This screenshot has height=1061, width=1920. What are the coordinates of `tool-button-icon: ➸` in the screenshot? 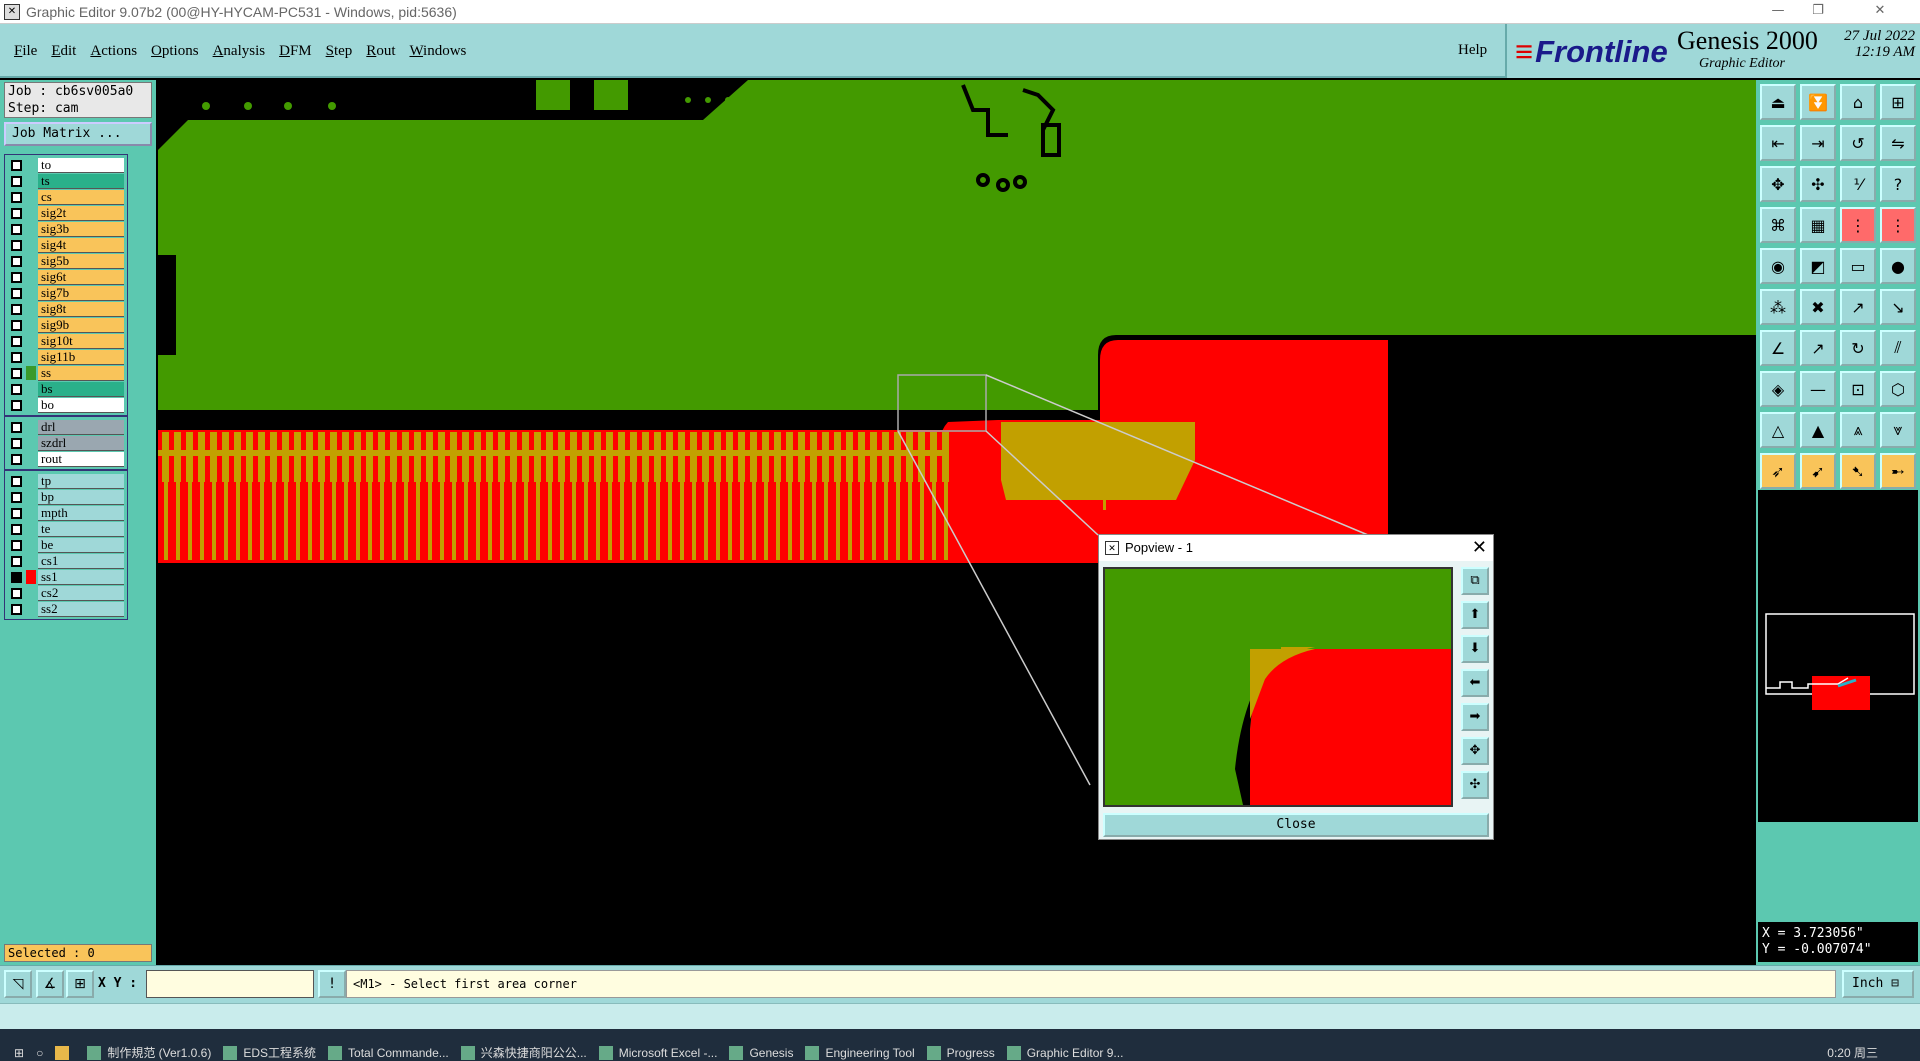 It's located at (1898, 471).